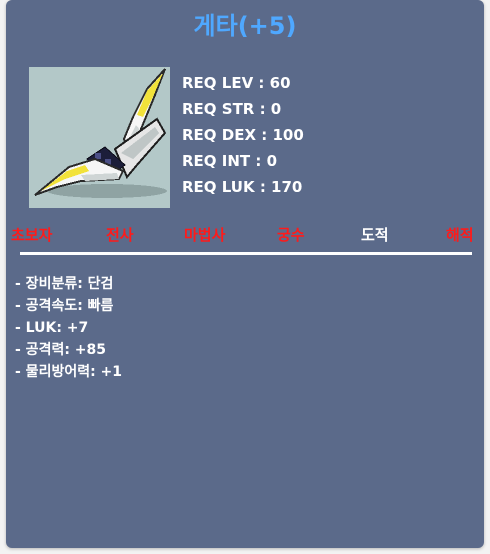 This screenshot has height=554, width=490. I want to click on job-bowman: 궁수, so click(291, 235).